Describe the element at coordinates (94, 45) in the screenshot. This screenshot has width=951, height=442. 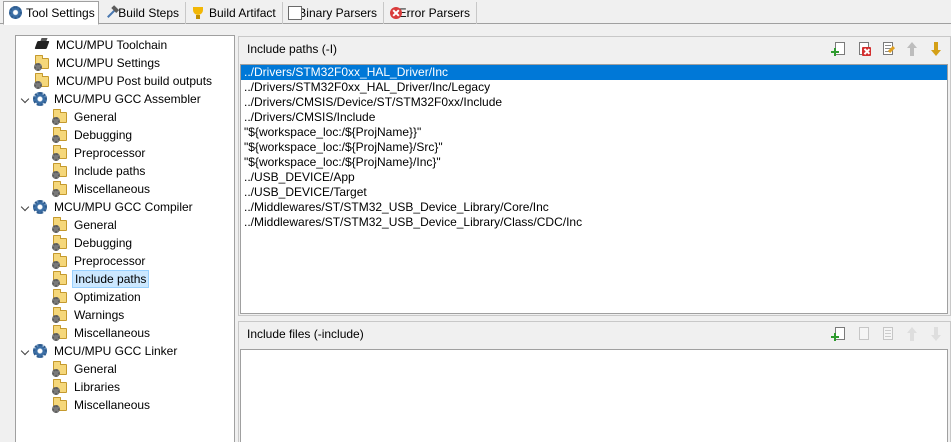
I see `tree-item: MCU/MPU Toolchain` at that location.